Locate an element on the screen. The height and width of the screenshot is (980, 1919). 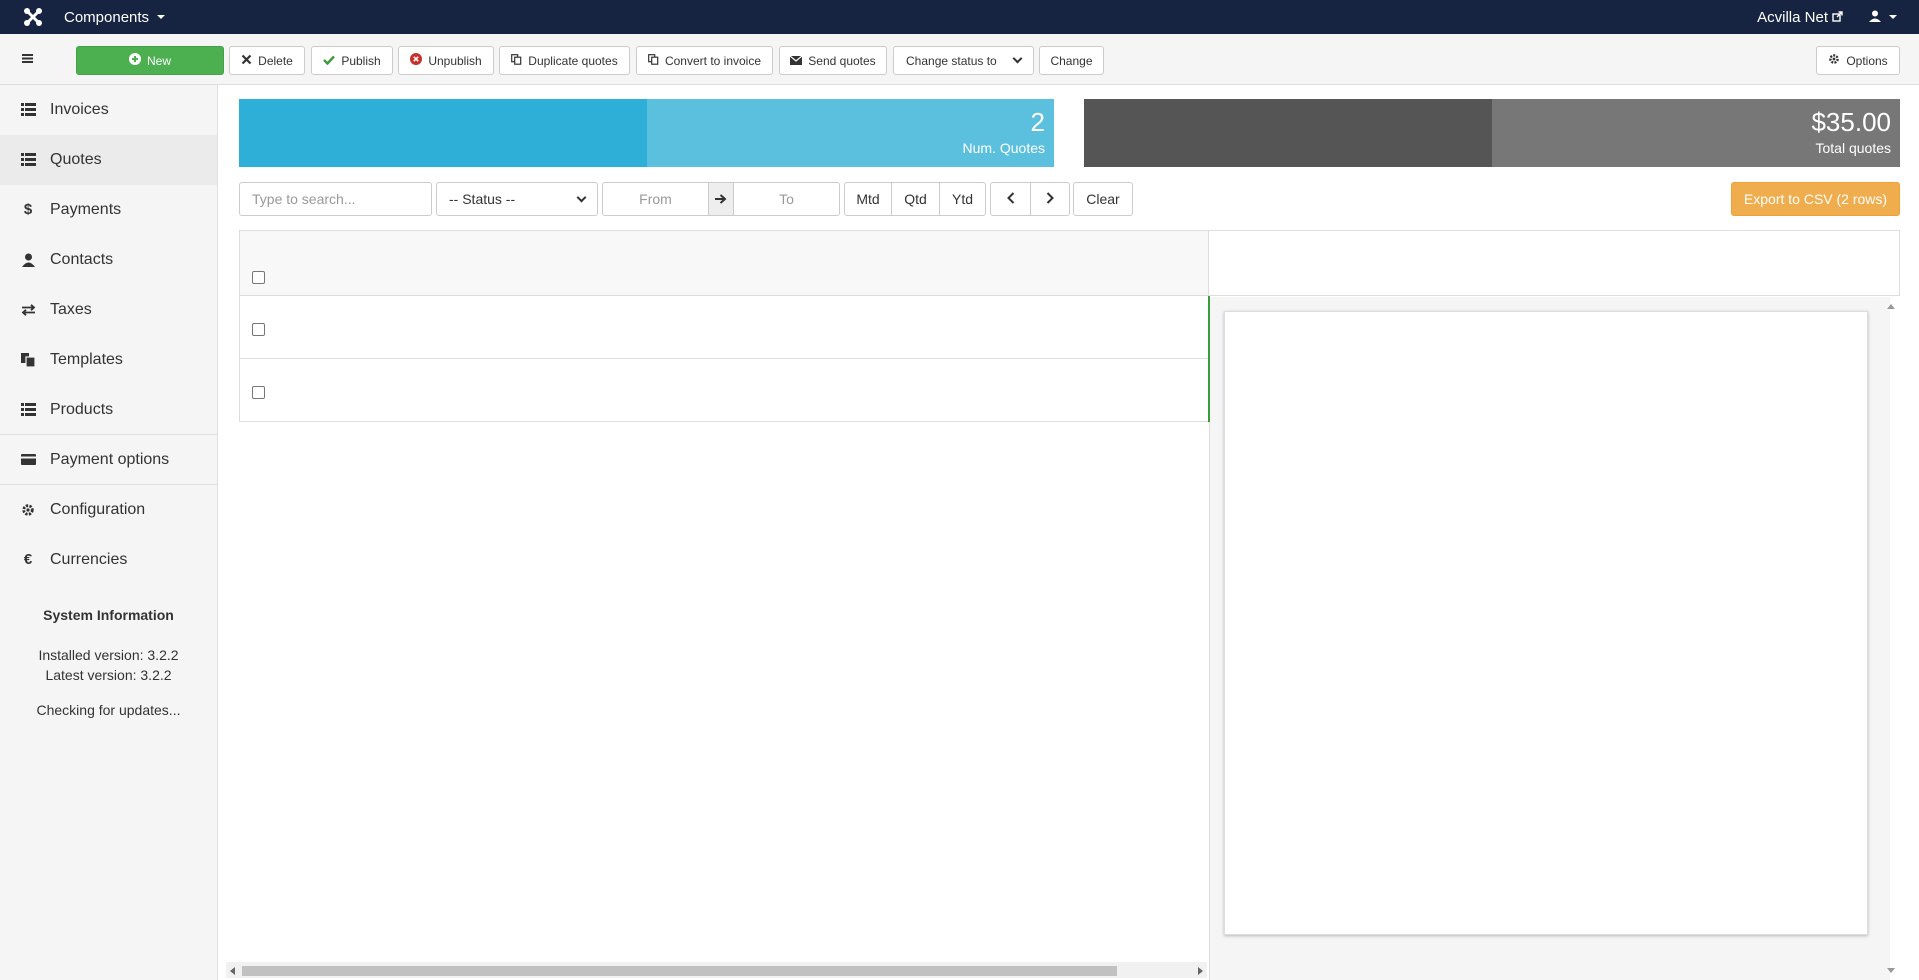
options-button: Options is located at coordinates (1858, 60).